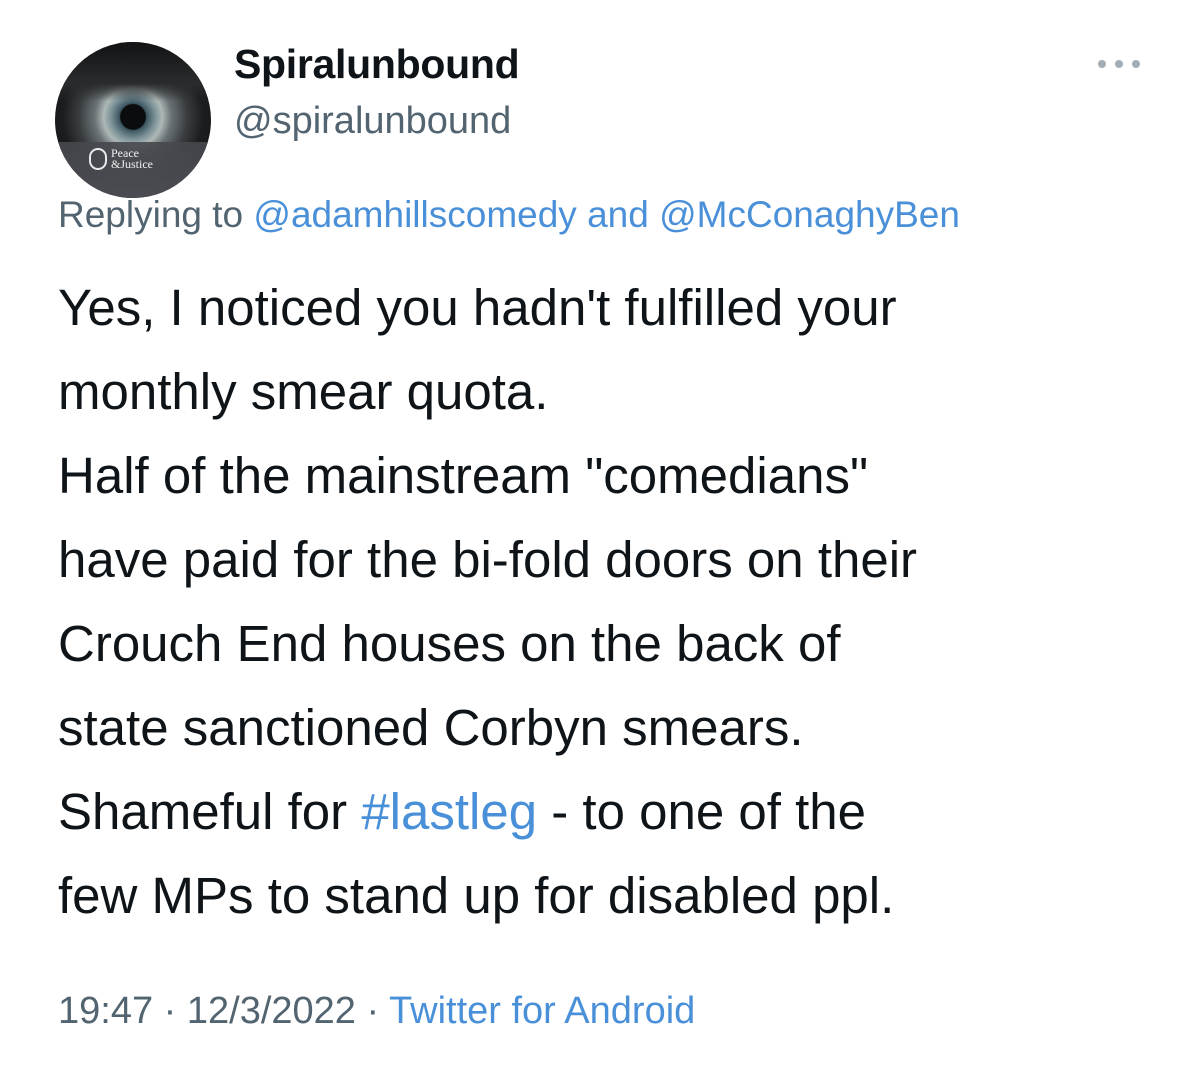 Image resolution: width=1200 pixels, height=1071 pixels. Describe the element at coordinates (372, 121) in the screenshot. I see `user-handle: @spiralunbound` at that location.